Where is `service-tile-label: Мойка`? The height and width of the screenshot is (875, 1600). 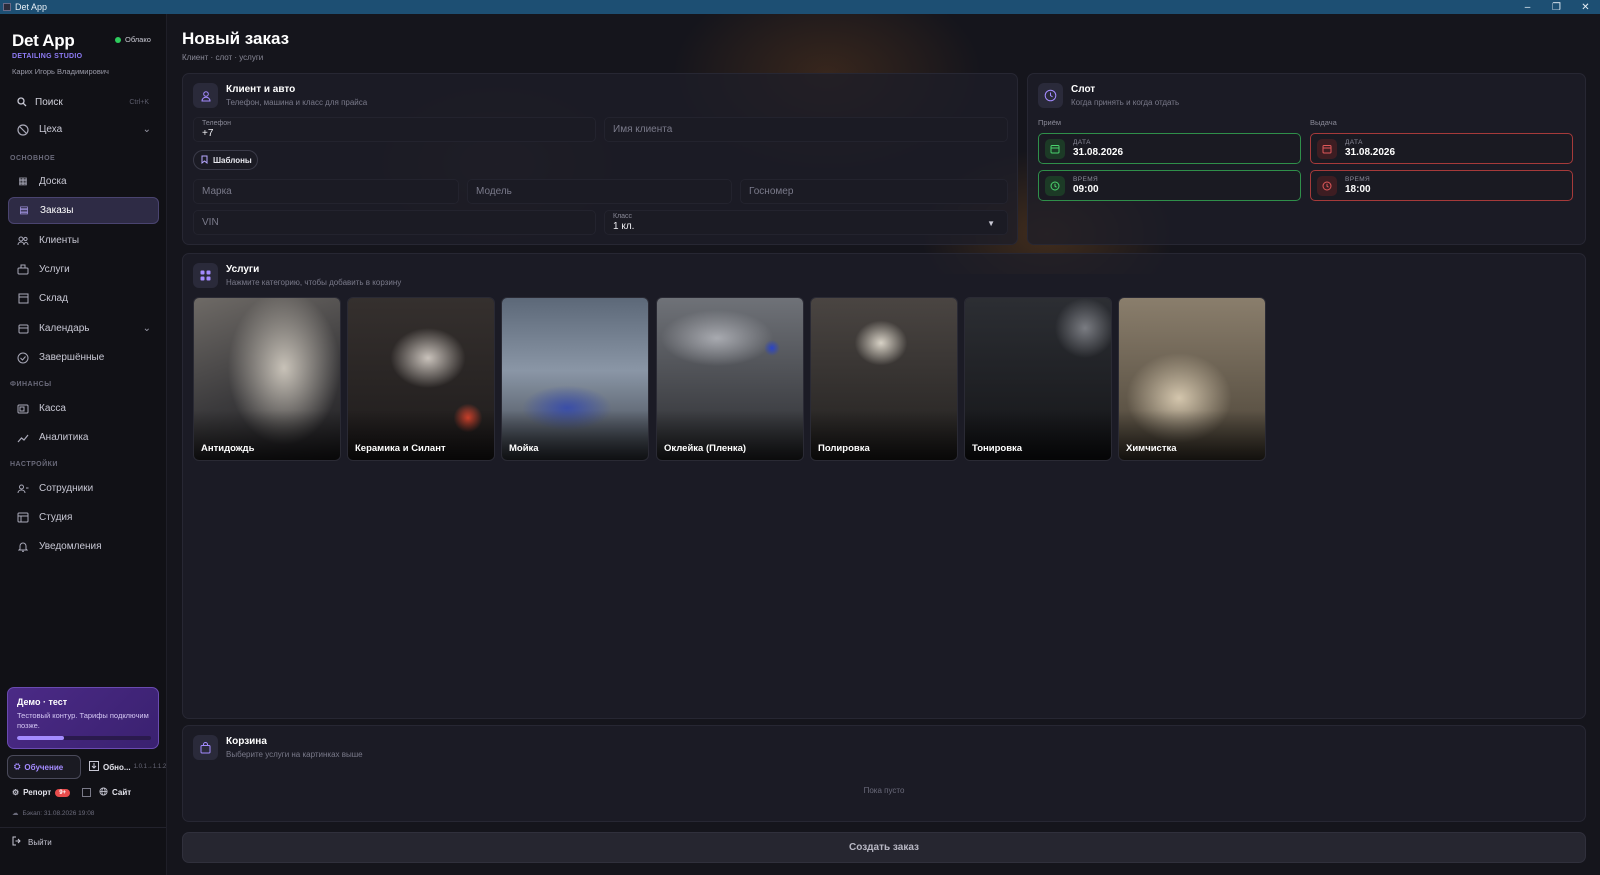
service-tile-label: Мойка is located at coordinates (524, 448).